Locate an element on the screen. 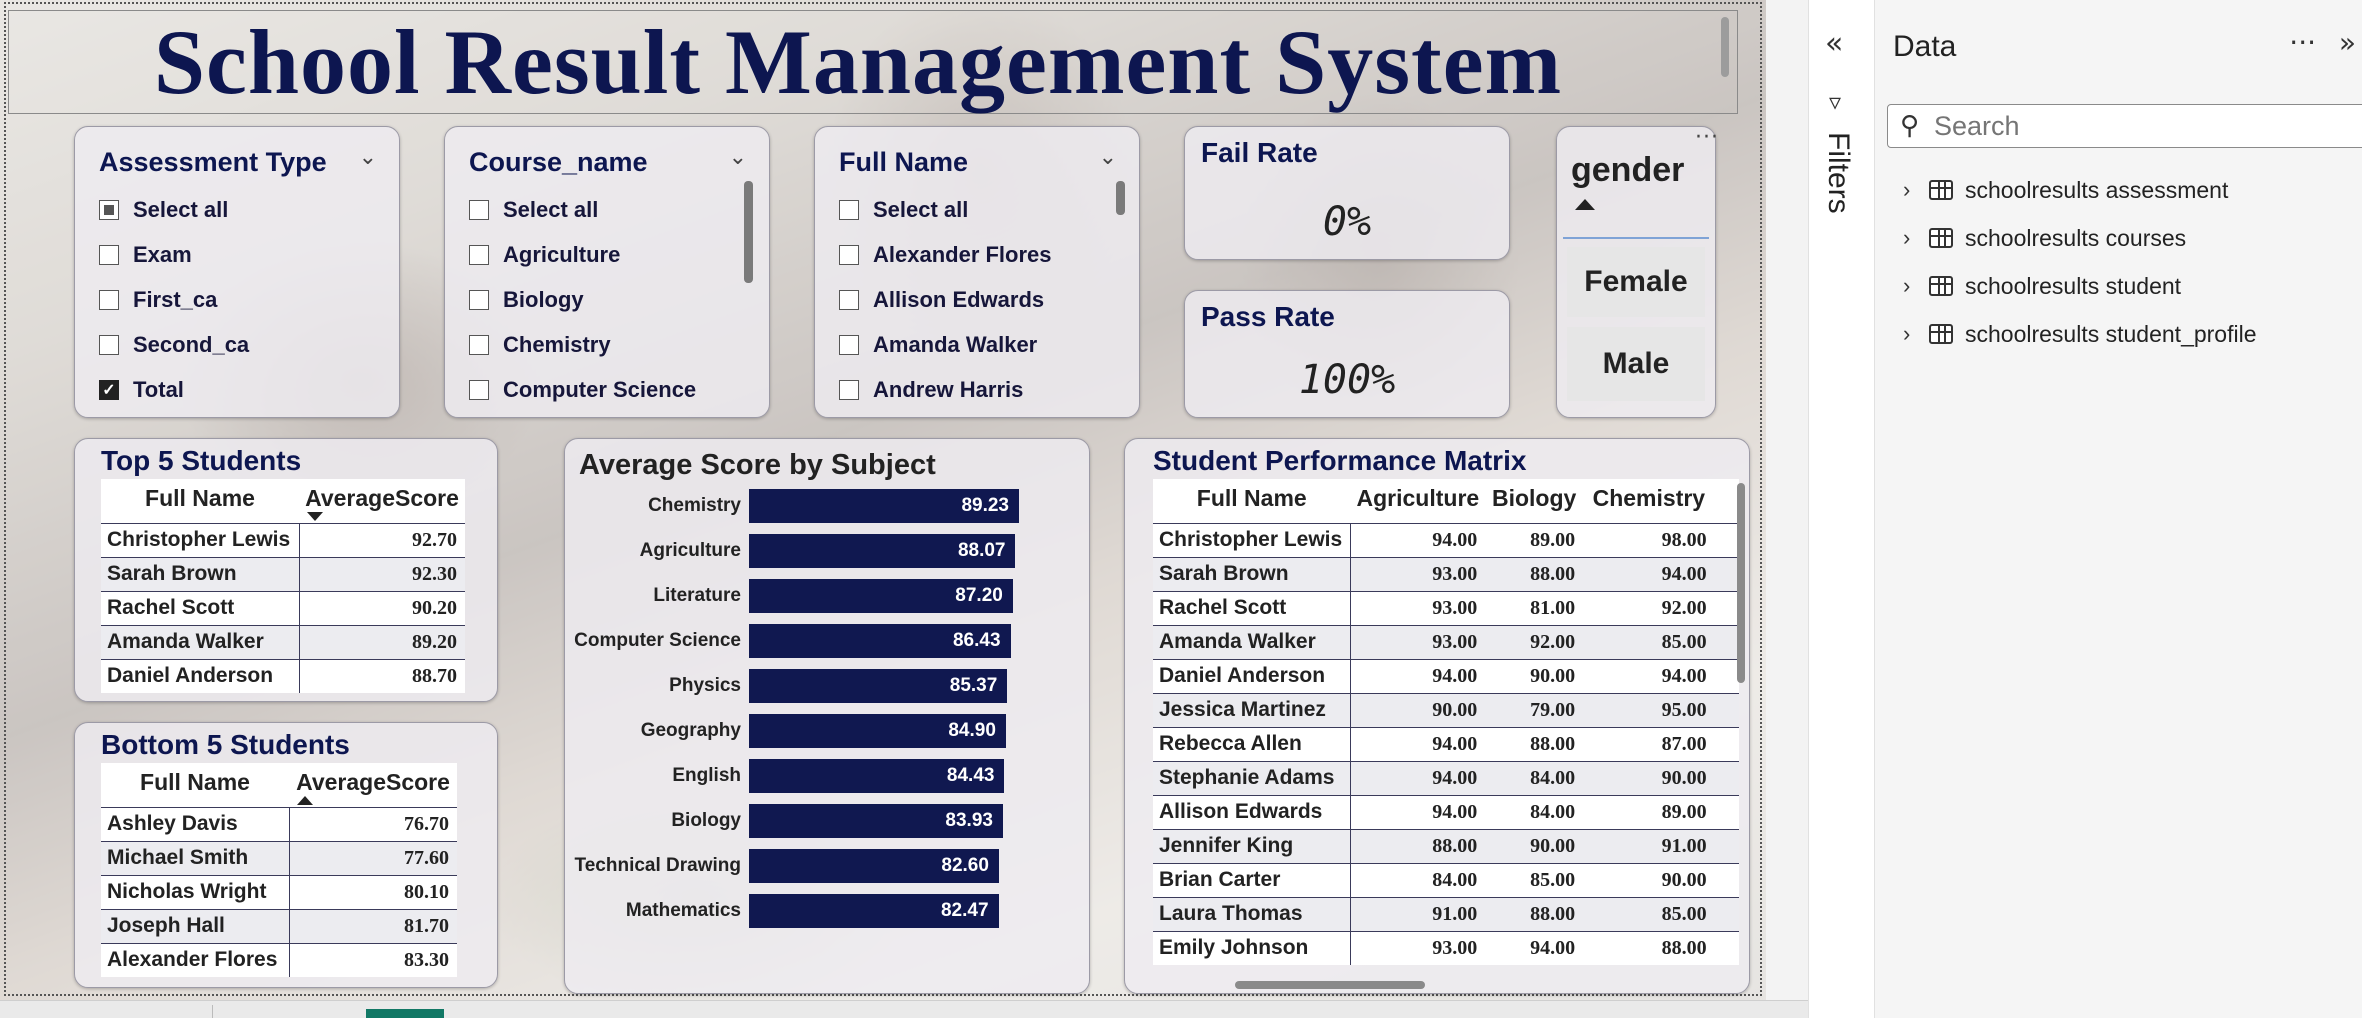  bar: 84.90 is located at coordinates (877, 731).